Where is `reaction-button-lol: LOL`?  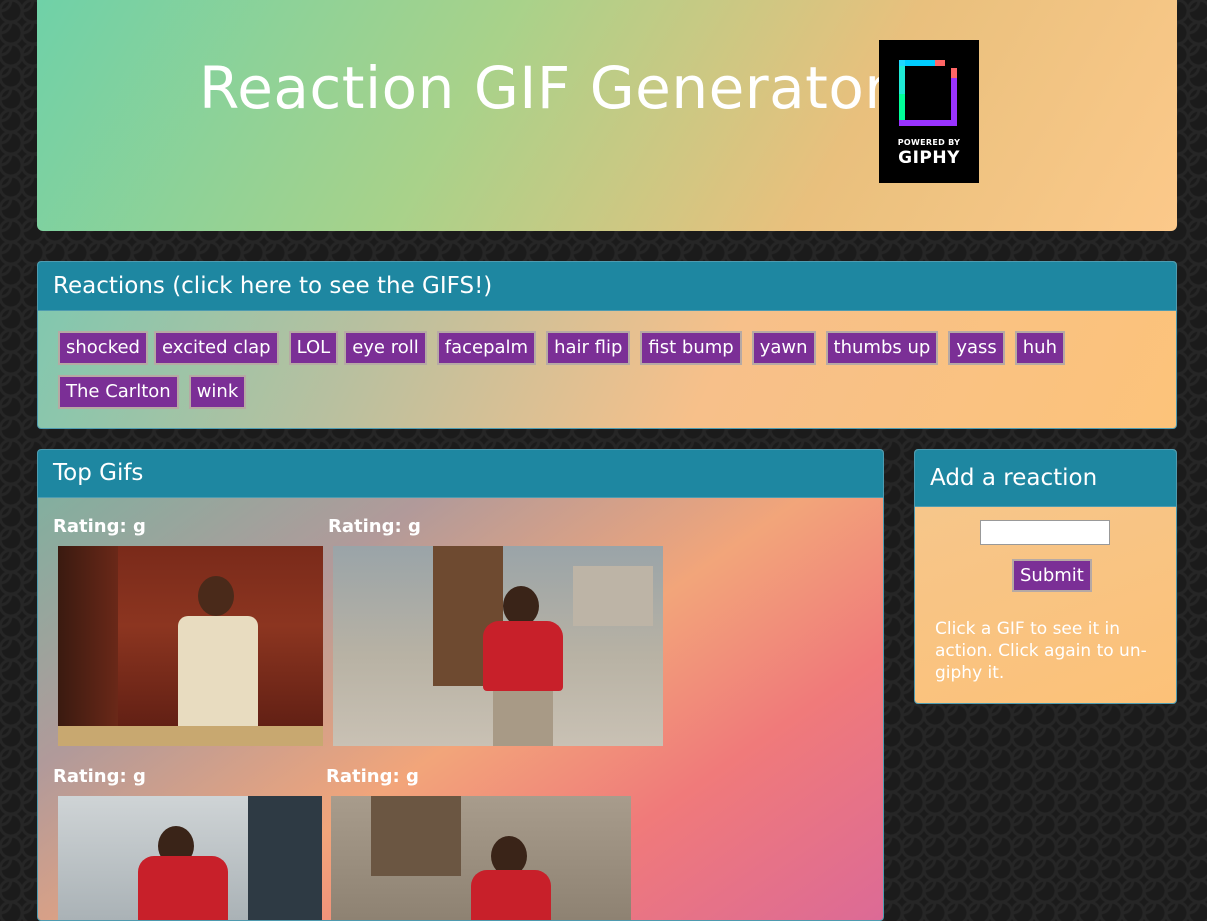 reaction-button-lol: LOL is located at coordinates (313, 348).